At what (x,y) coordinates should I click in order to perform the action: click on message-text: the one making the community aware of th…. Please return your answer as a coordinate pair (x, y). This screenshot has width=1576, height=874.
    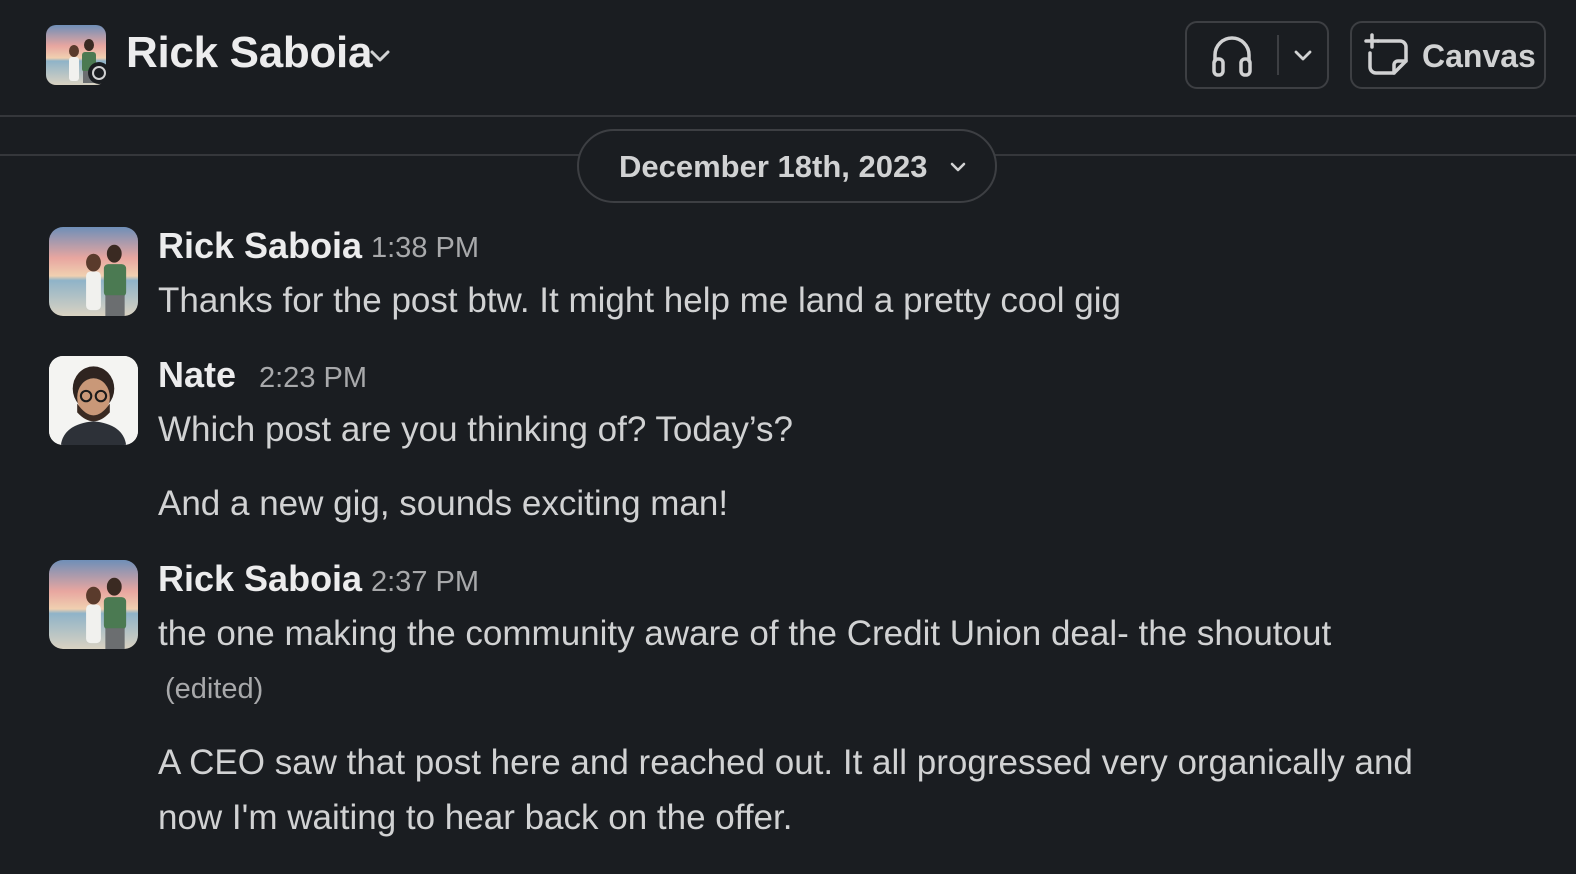
    Looking at the image, I should click on (745, 633).